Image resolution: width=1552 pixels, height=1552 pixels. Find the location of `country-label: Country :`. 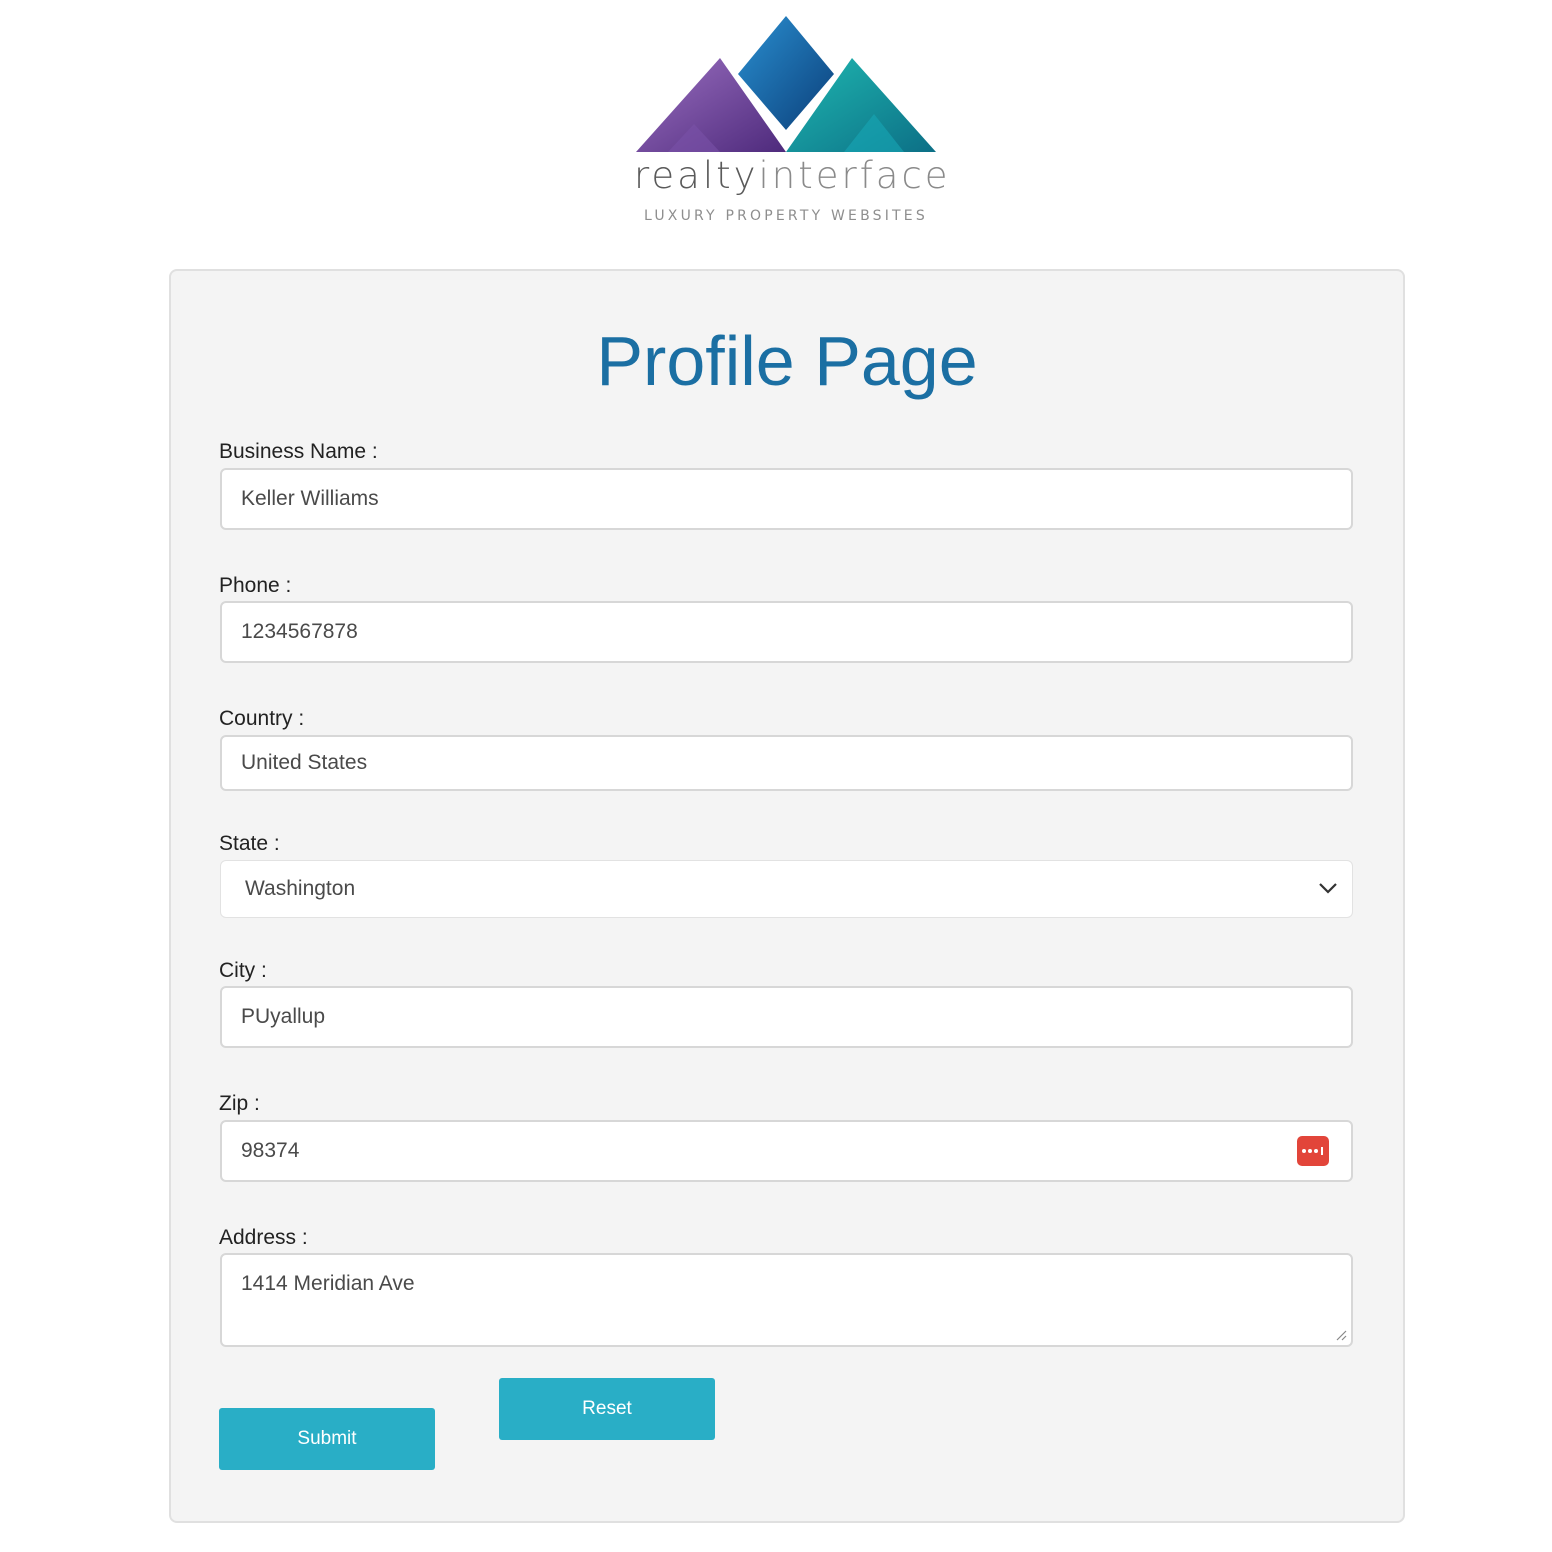

country-label: Country : is located at coordinates (262, 718).